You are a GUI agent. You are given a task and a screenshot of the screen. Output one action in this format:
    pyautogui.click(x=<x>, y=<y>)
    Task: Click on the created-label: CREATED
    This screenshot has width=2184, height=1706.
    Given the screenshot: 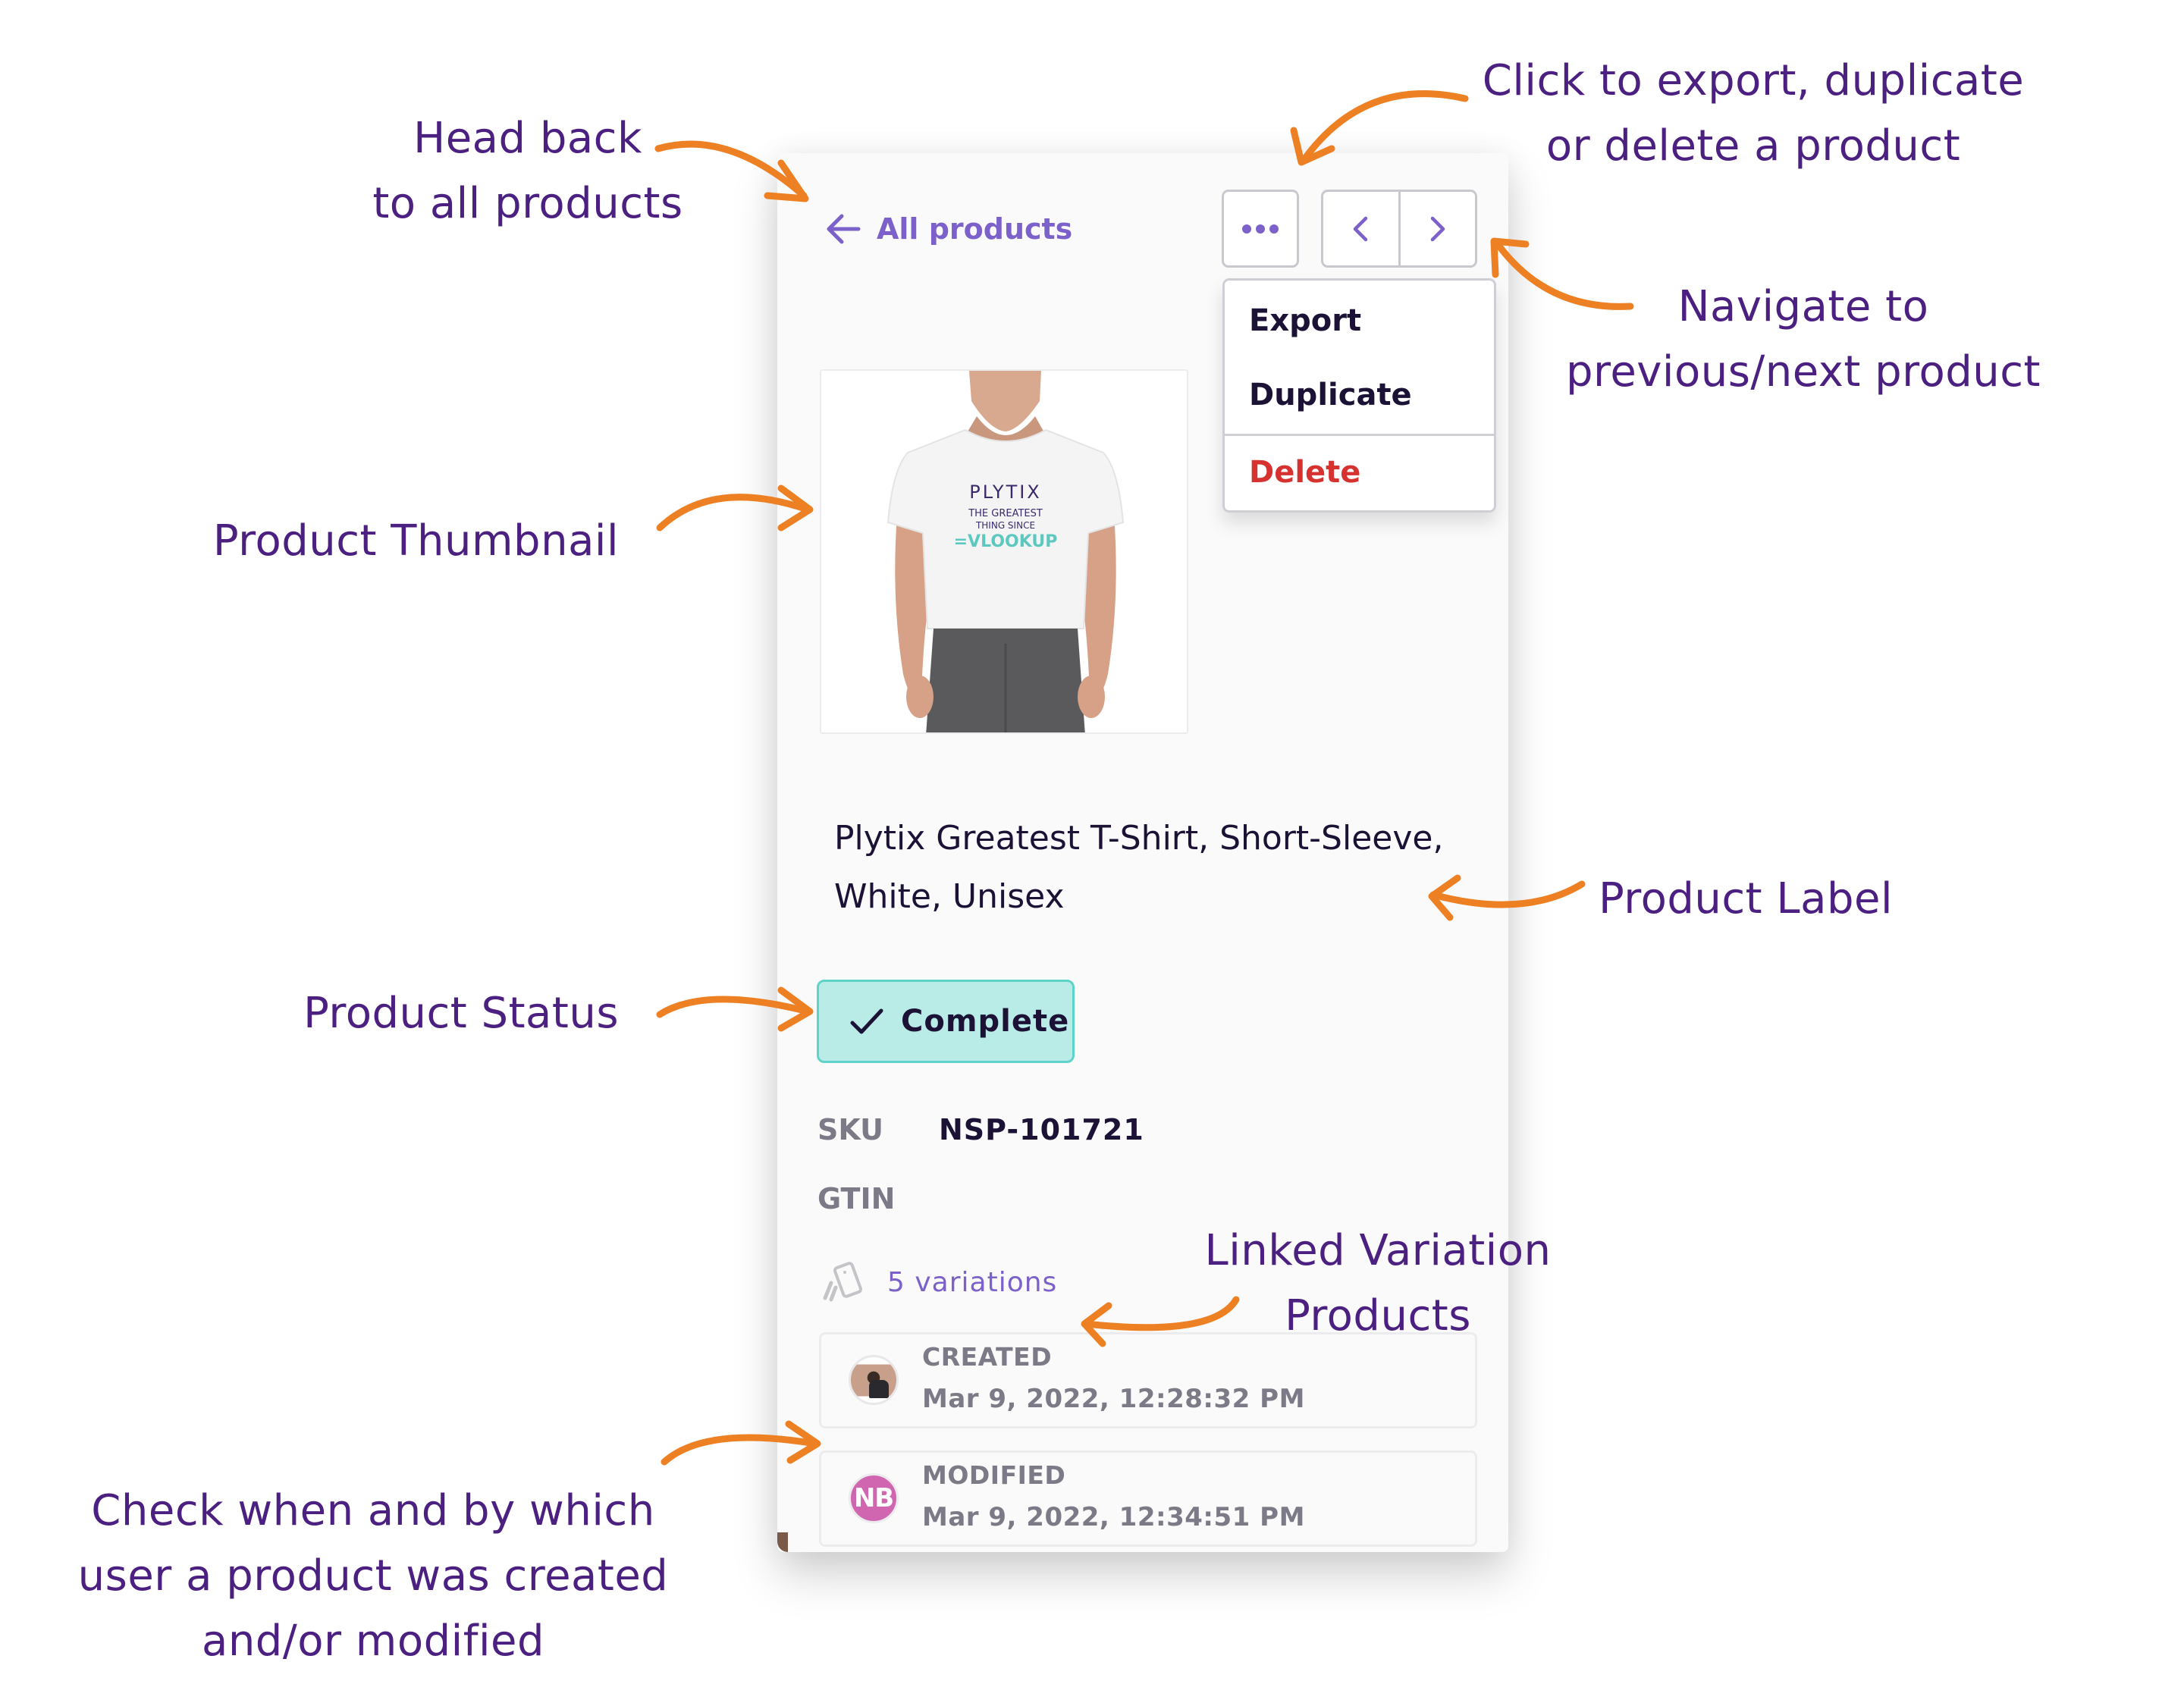 What is the action you would take?
    pyautogui.click(x=987, y=1357)
    